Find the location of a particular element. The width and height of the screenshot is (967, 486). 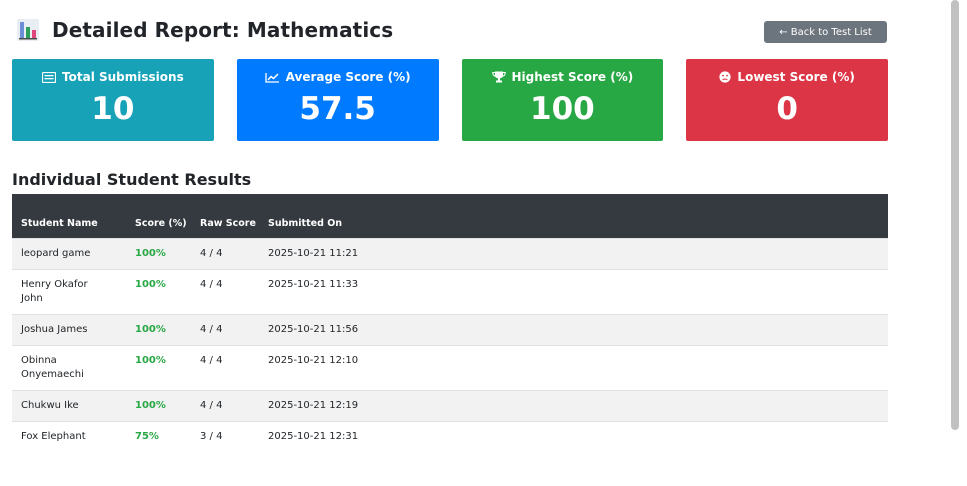

card-value: 0 is located at coordinates (787, 109).